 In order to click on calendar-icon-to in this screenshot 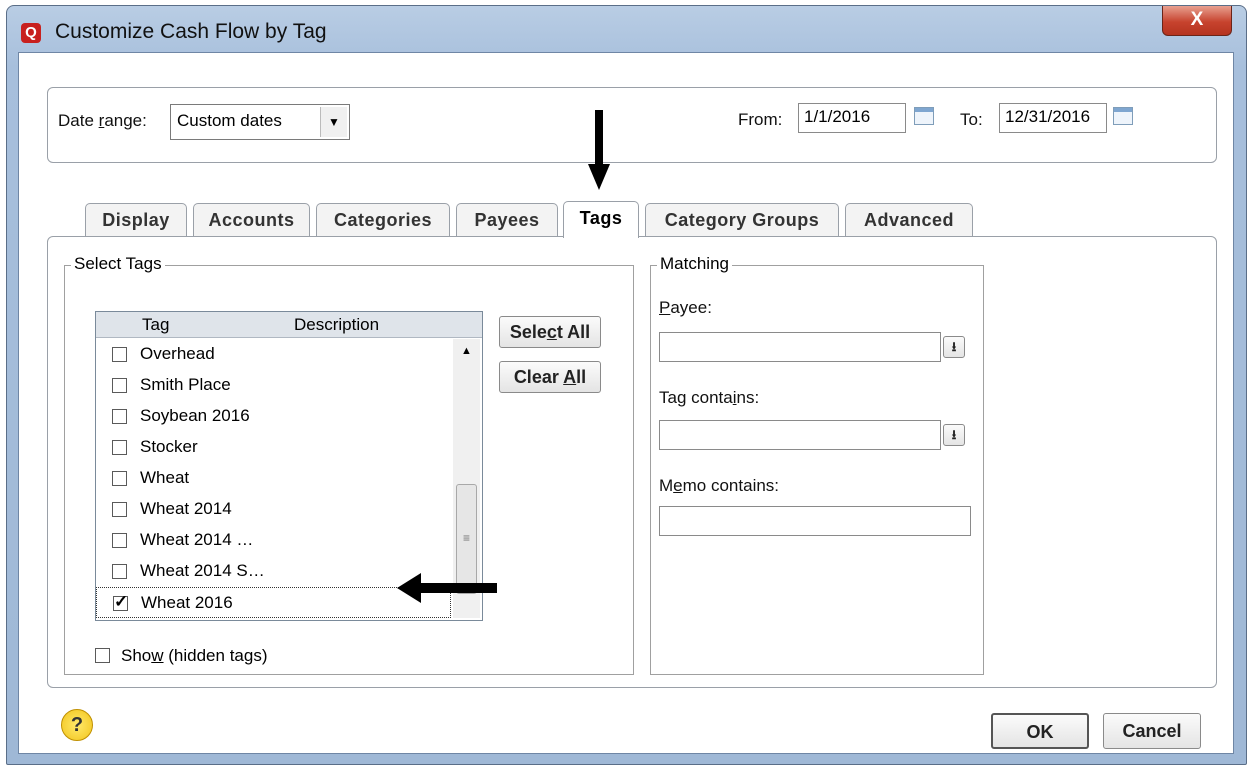, I will do `click(1123, 116)`.